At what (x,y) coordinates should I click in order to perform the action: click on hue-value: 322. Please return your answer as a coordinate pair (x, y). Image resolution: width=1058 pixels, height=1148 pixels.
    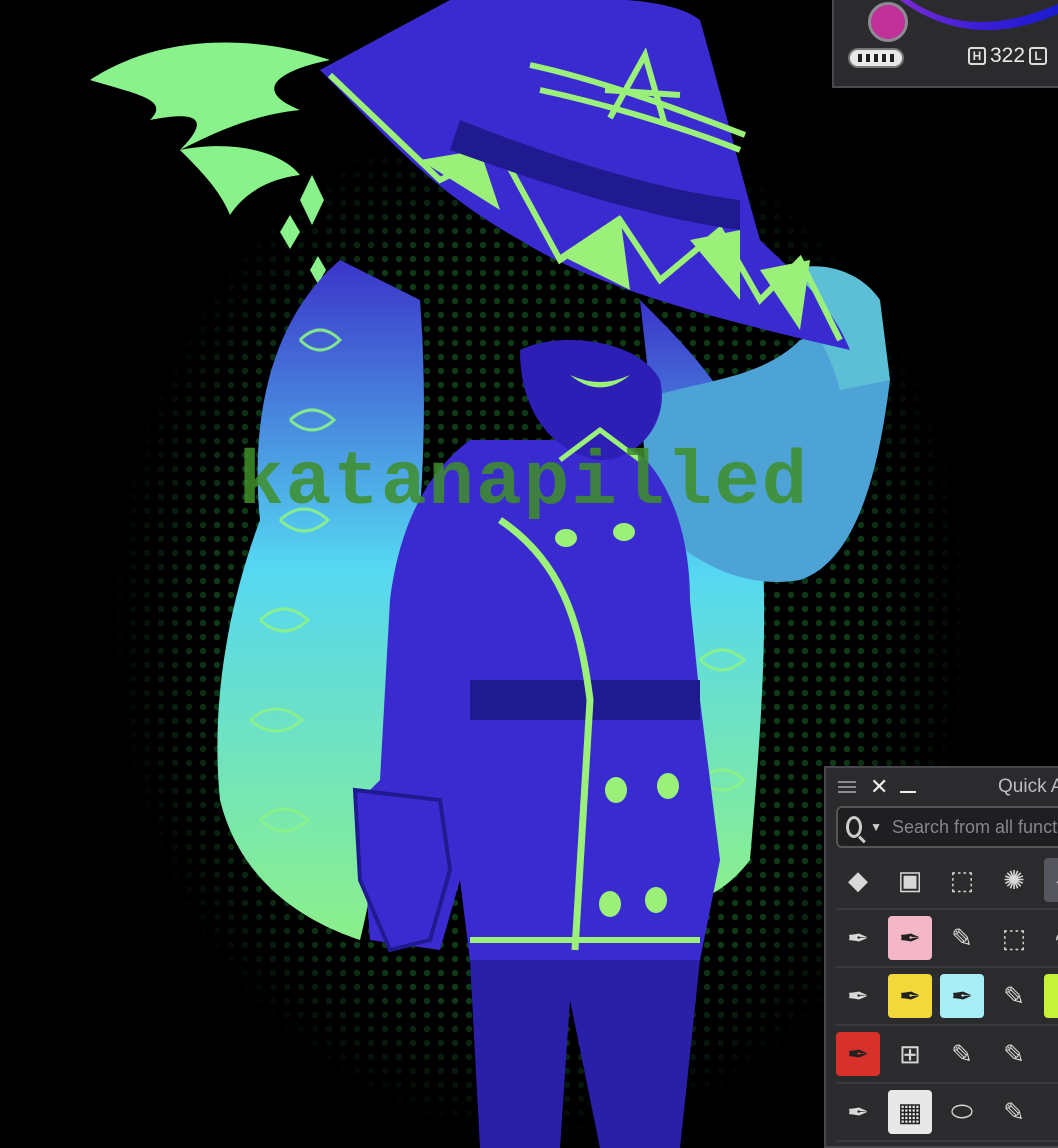
    Looking at the image, I should click on (1007, 56).